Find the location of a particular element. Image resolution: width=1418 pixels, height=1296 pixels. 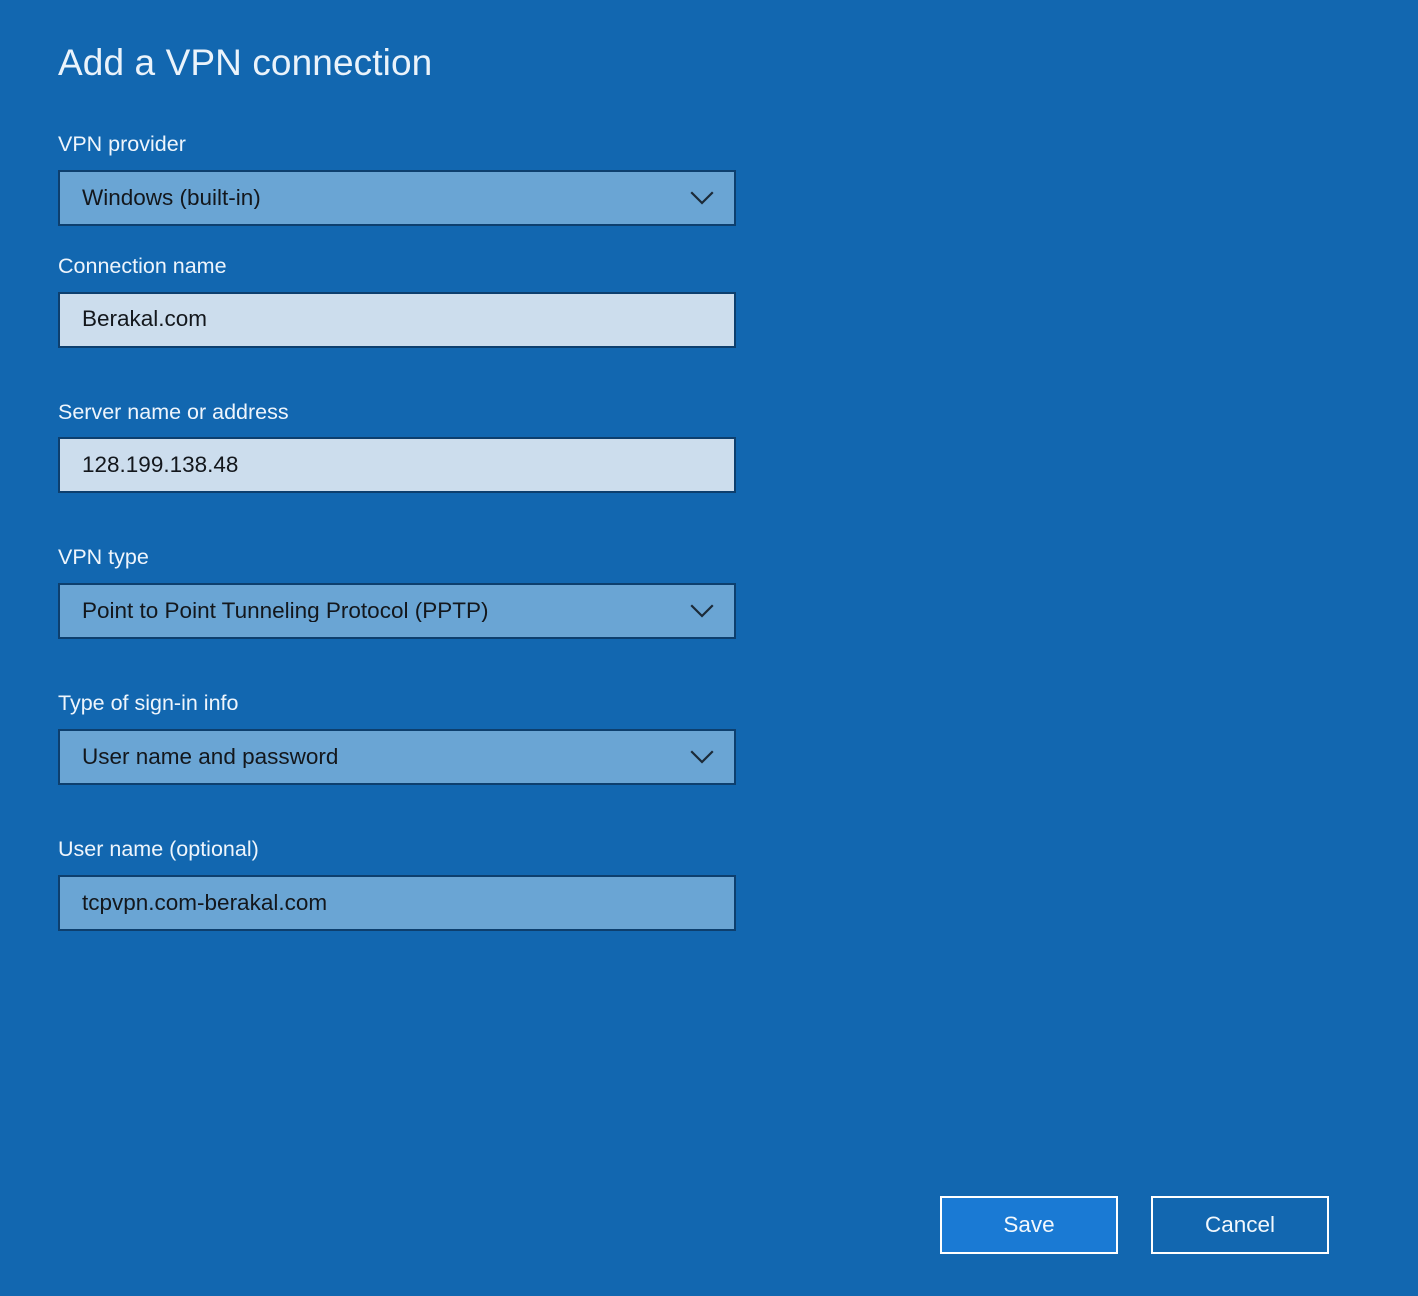

input-server-name: 128.199.138.48 is located at coordinates (397, 465).